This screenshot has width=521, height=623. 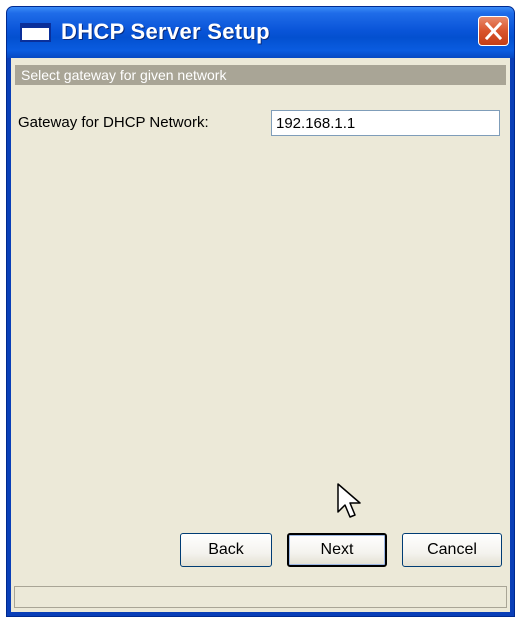 What do you see at coordinates (337, 550) in the screenshot?
I see `next-button: Next` at bounding box center [337, 550].